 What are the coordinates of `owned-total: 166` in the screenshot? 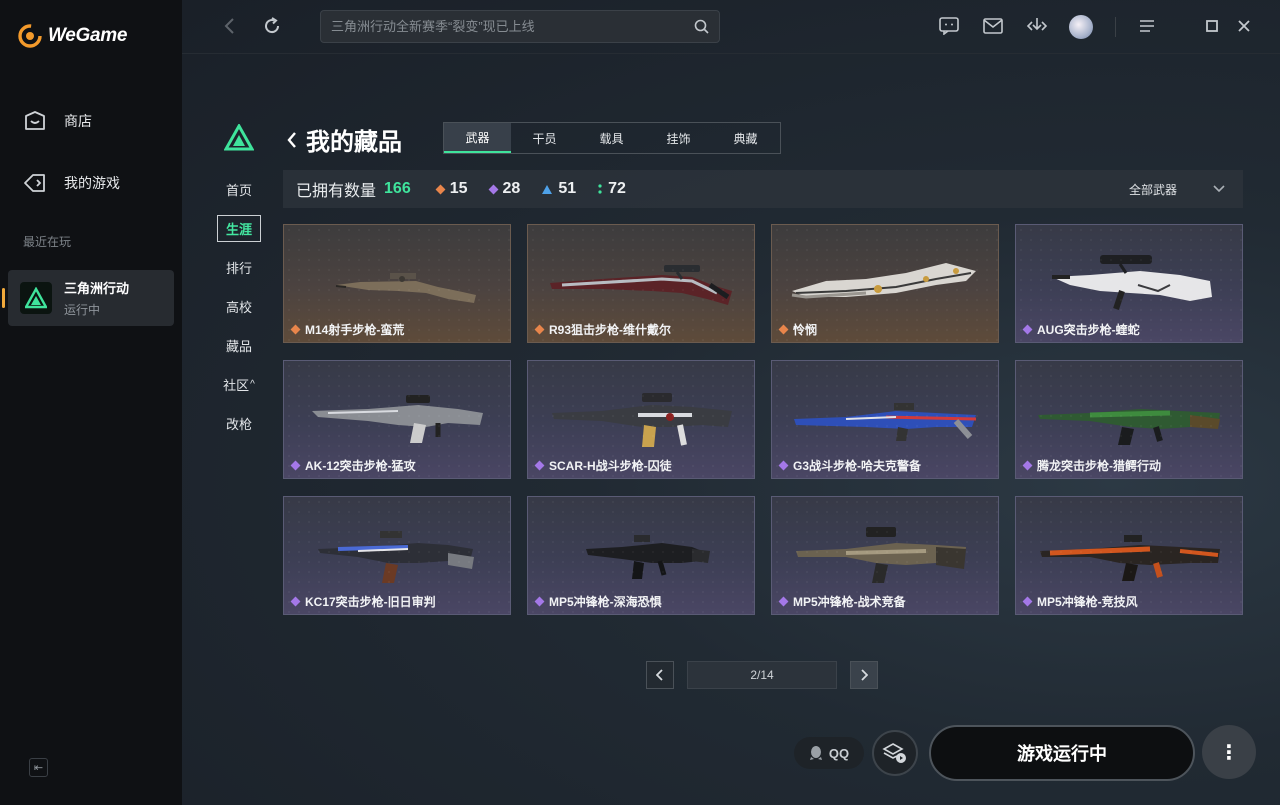 It's located at (397, 188).